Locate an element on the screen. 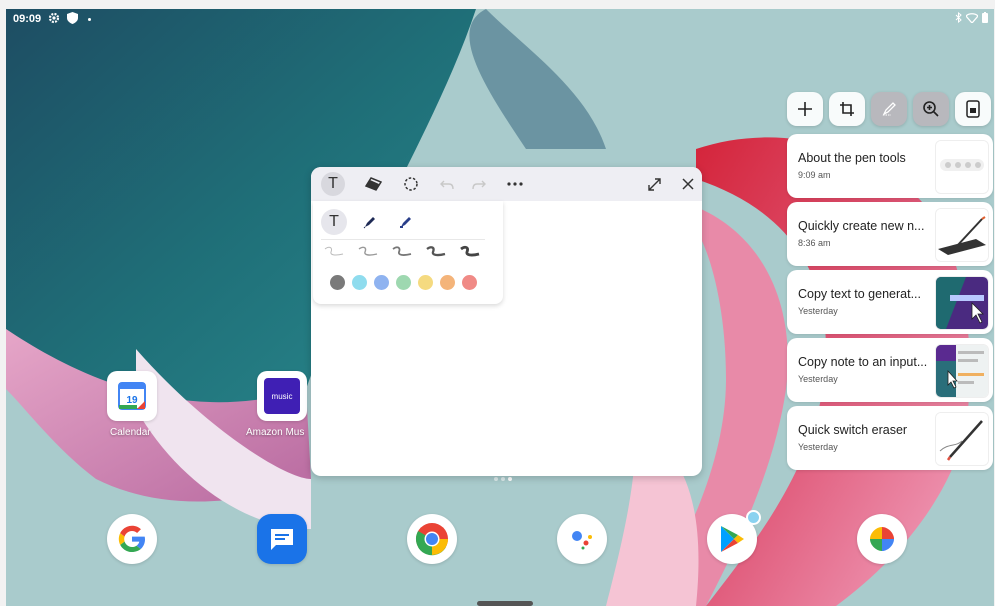  expand-icon is located at coordinates (654, 184).